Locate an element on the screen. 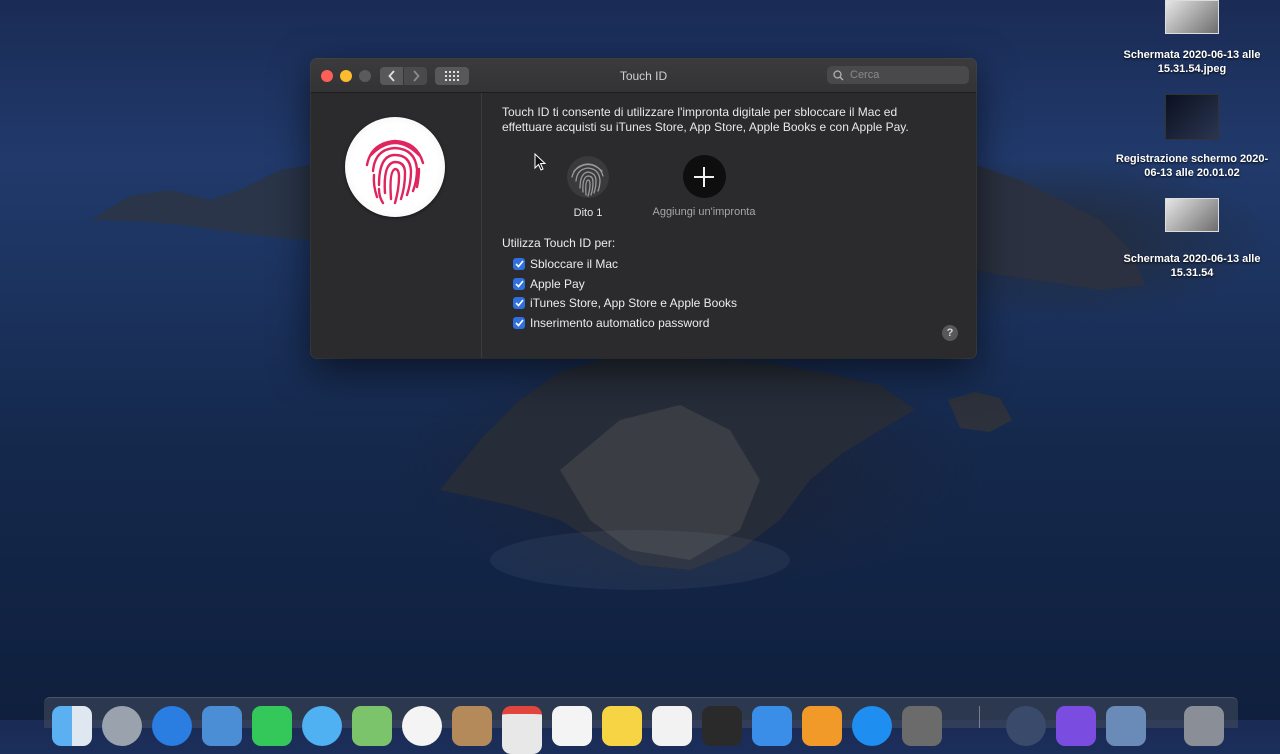 This screenshot has height=754, width=1280. sidebar is located at coordinates (396, 225).